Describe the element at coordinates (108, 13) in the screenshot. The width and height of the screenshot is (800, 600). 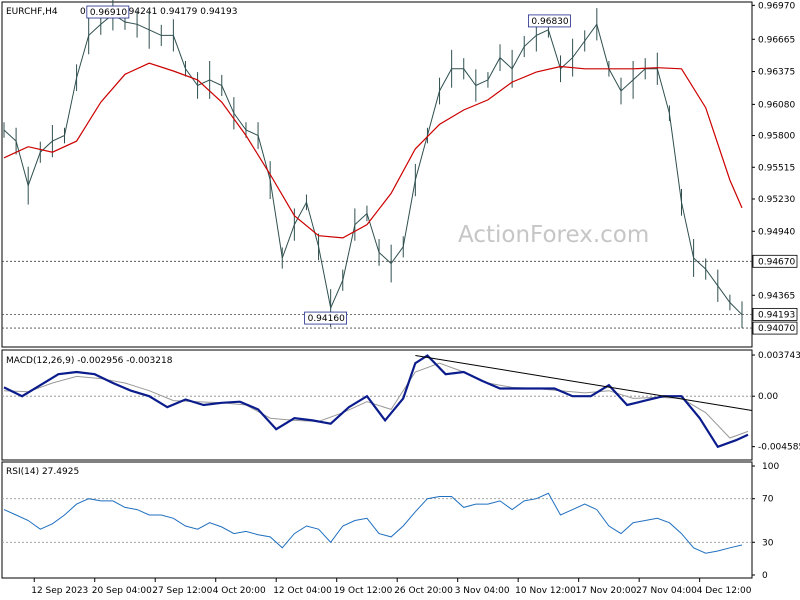
I see `callout-label: 0.96910` at that location.